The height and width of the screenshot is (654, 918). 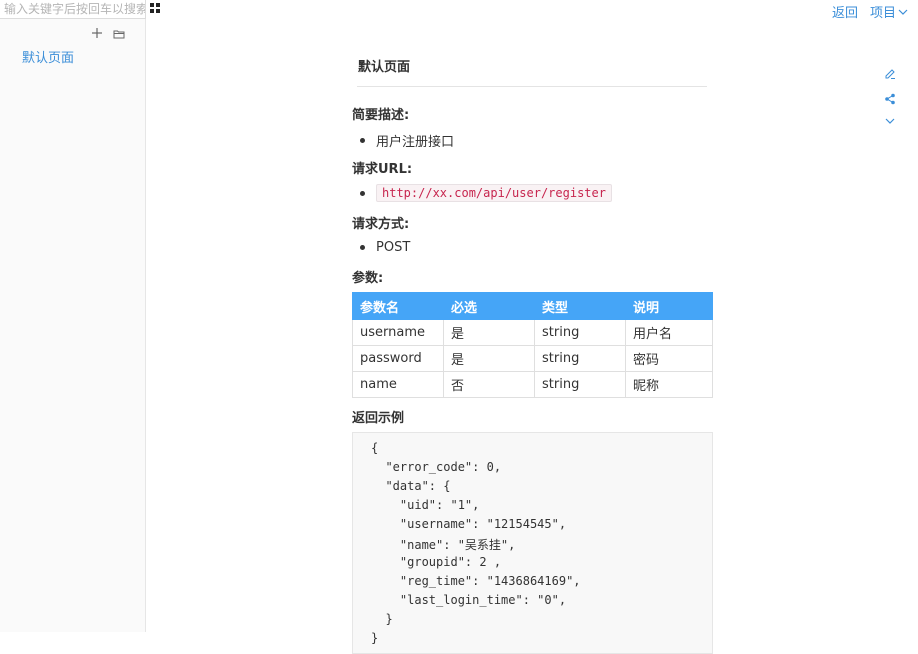 What do you see at coordinates (411, 486) in the screenshot?
I see `code-line: "data": {` at bounding box center [411, 486].